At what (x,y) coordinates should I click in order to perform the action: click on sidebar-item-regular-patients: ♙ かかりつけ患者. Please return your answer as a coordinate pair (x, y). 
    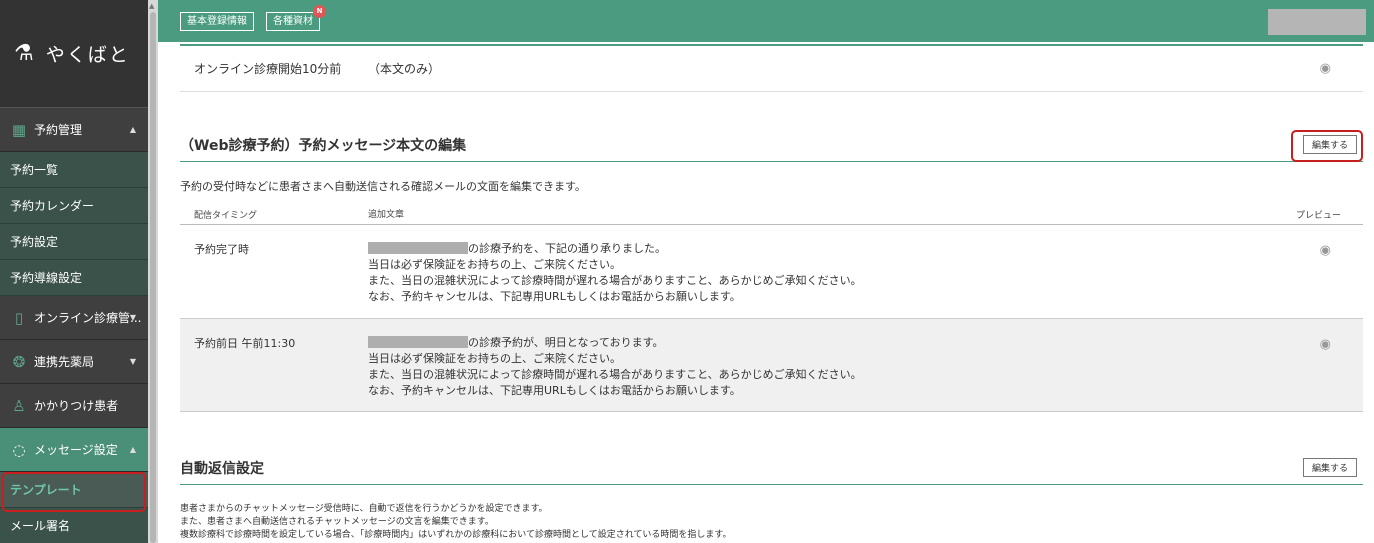
    Looking at the image, I should click on (74, 406).